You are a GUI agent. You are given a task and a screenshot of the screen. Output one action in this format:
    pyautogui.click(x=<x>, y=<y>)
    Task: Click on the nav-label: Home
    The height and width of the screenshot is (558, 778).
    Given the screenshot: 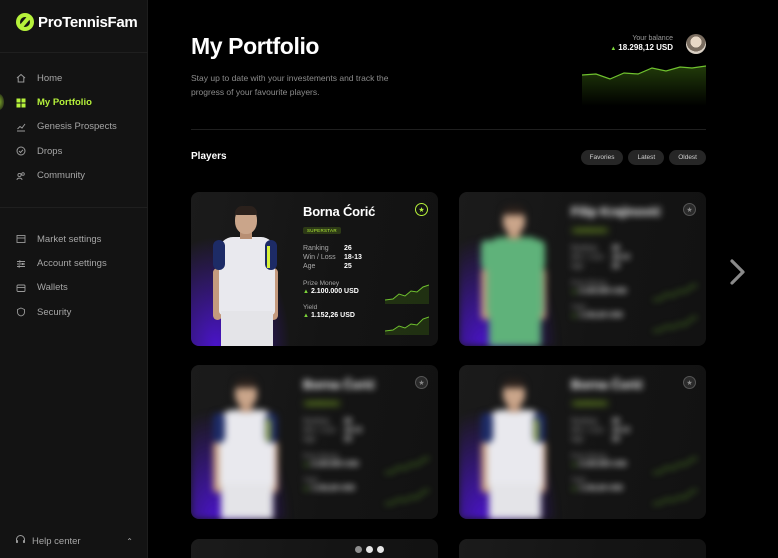 What is the action you would take?
    pyautogui.click(x=50, y=78)
    